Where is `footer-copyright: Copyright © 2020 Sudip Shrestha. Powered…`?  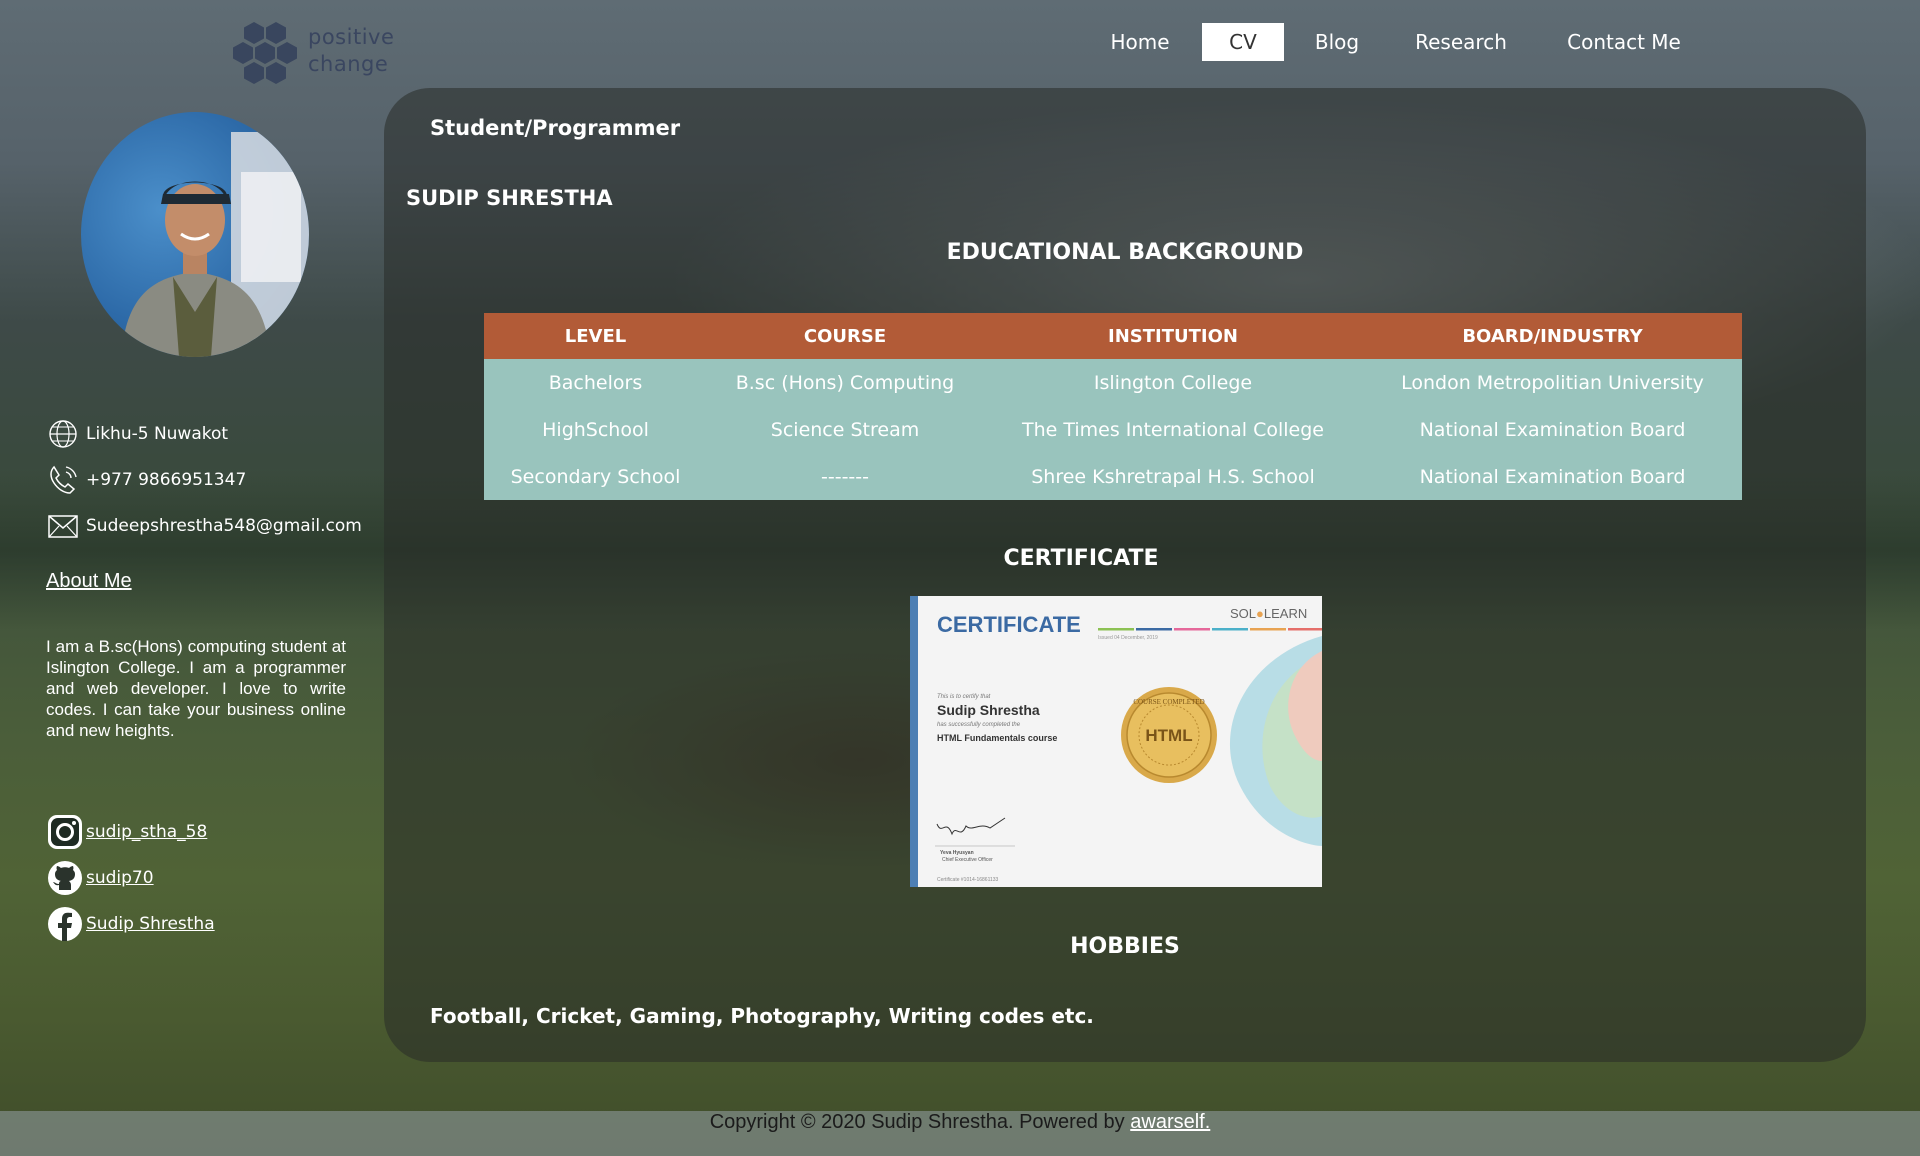
footer-copyright: Copyright © 2020 Sudip Shrestha. Powered… is located at coordinates (920, 1122).